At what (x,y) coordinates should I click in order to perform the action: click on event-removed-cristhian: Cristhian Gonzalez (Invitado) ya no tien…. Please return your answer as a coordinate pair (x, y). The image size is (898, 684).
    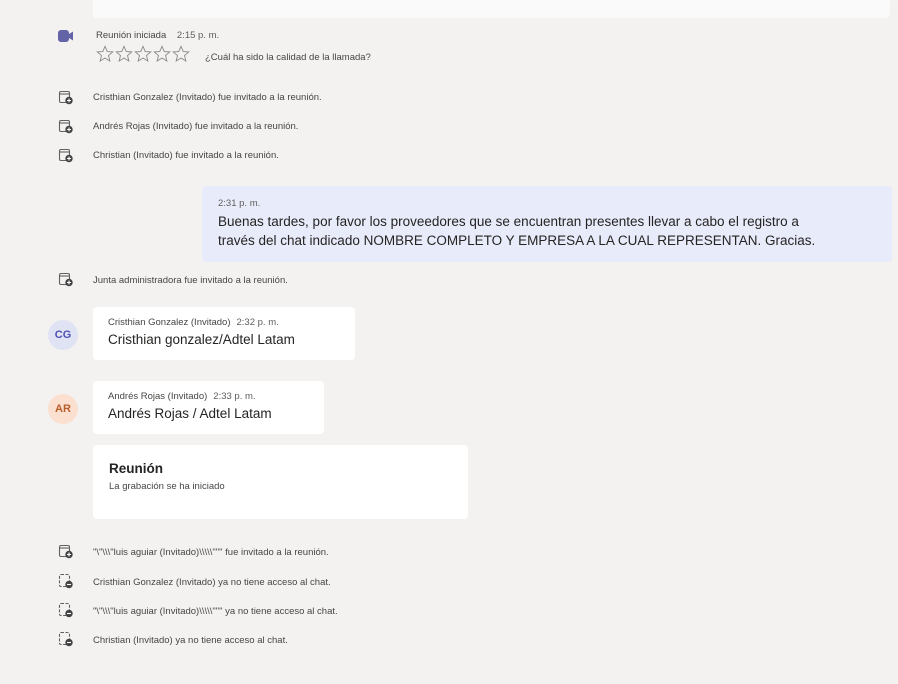
    Looking at the image, I should click on (212, 582).